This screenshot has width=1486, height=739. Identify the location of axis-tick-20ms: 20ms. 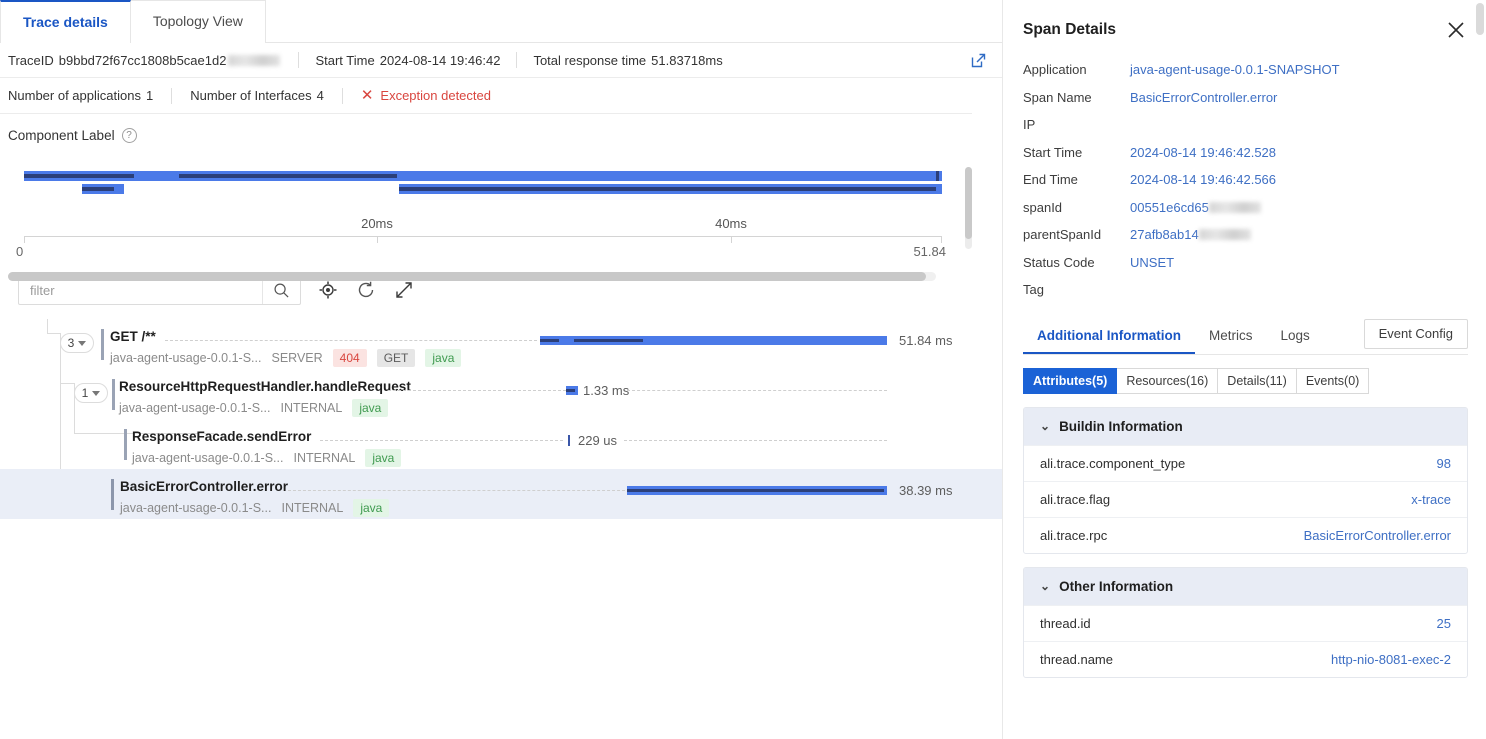
(377, 223).